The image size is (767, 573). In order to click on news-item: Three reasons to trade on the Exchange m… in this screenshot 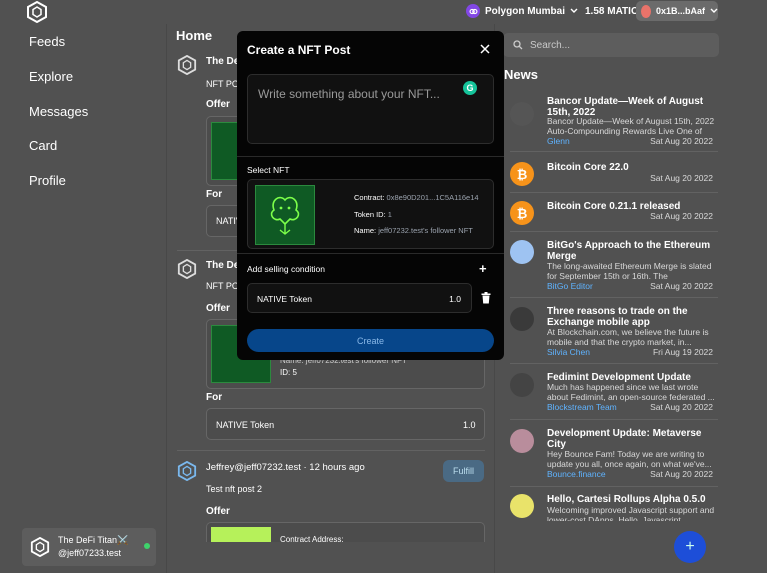, I will do `click(615, 331)`.